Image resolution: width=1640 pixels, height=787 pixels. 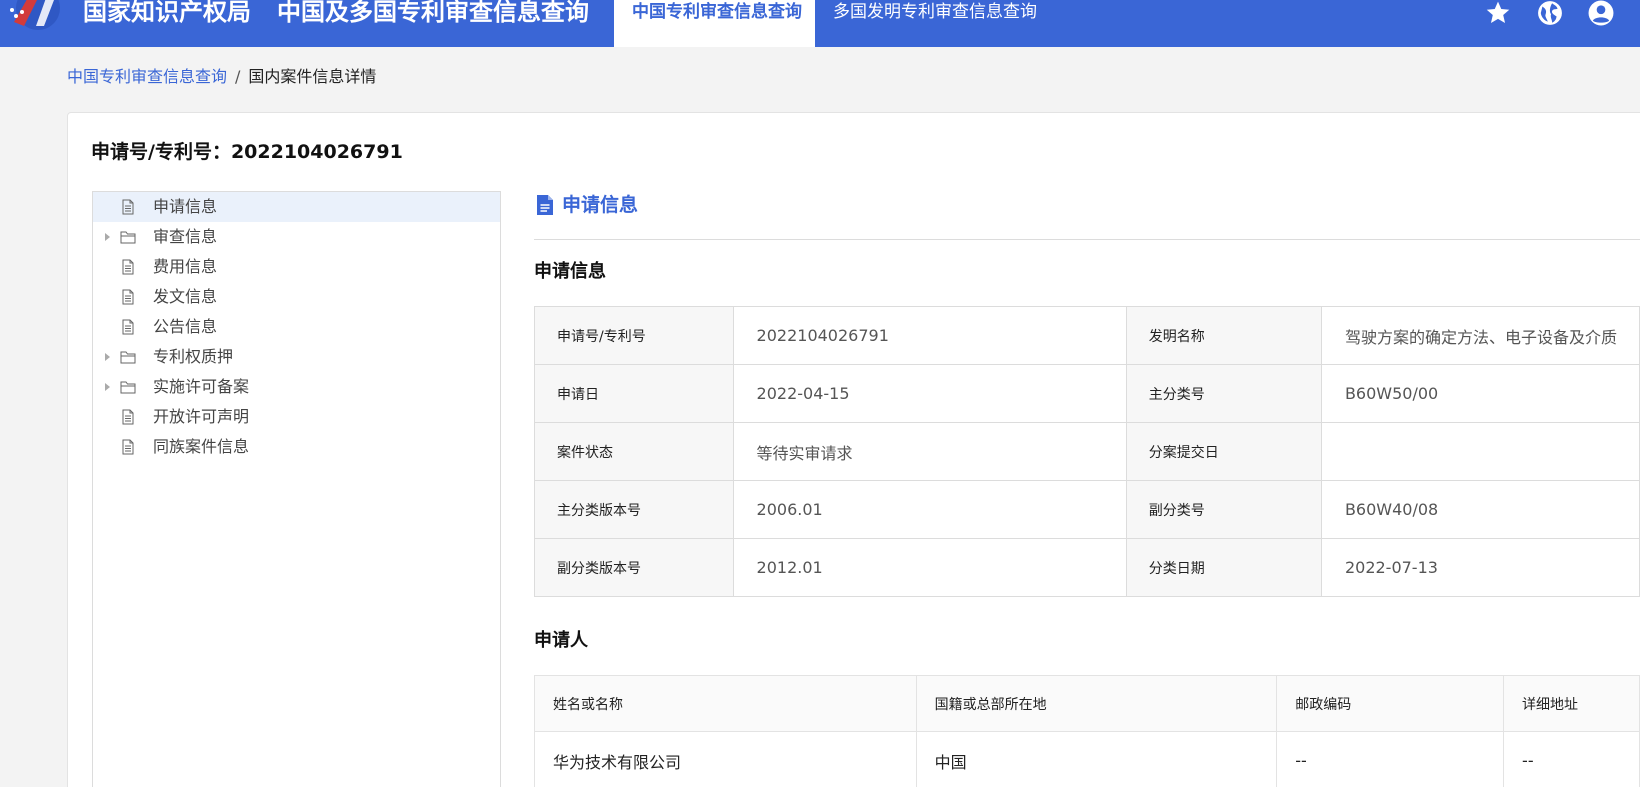 I want to click on tree-item-label: 费用信息, so click(x=185, y=266).